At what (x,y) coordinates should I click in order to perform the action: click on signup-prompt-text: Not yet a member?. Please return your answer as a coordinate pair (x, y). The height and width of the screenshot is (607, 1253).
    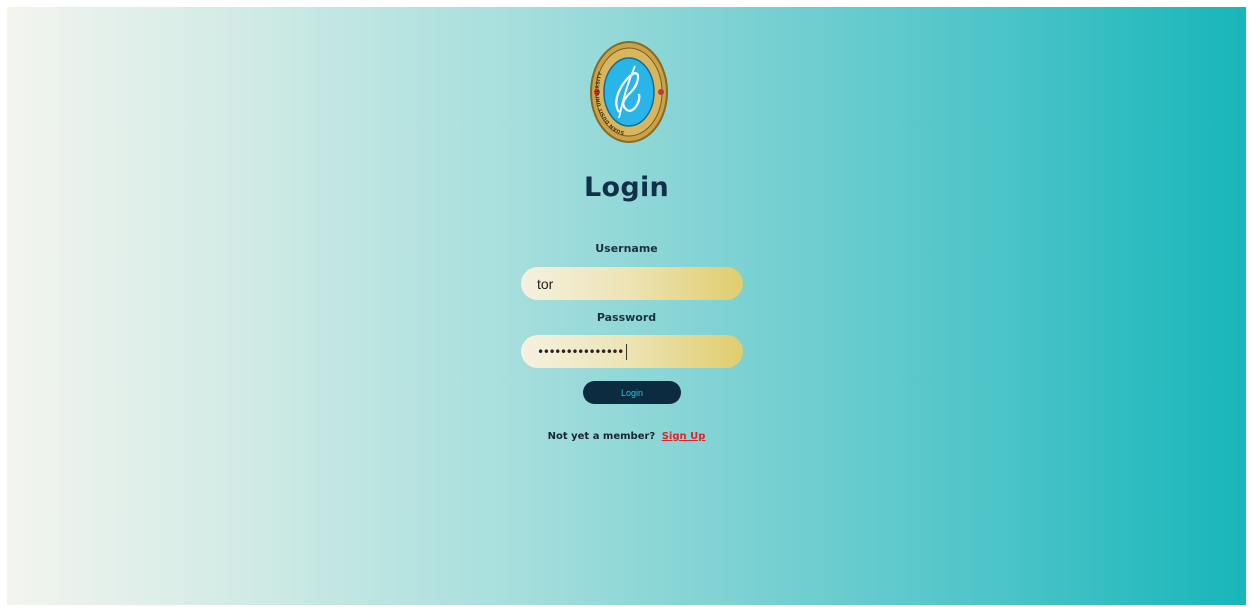
    Looking at the image, I should click on (601, 436).